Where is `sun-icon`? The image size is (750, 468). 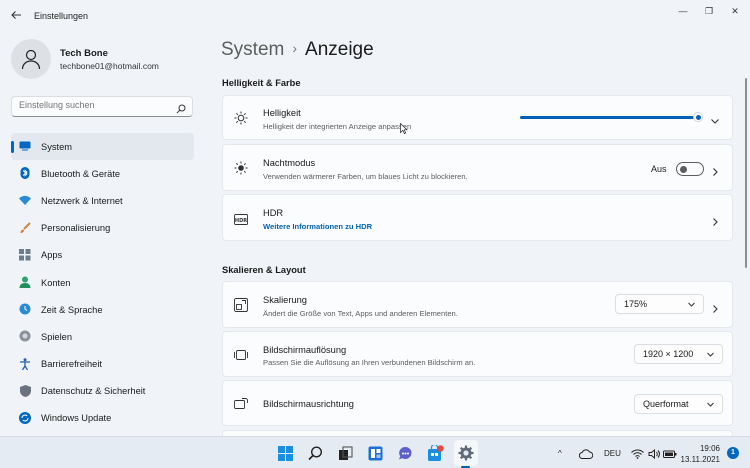
sun-icon is located at coordinates (241, 118).